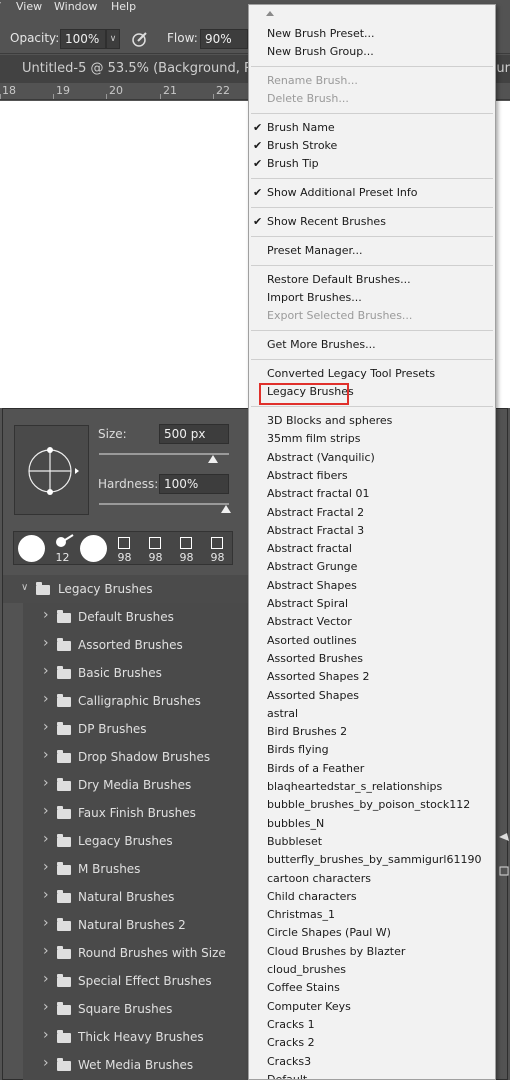 The height and width of the screenshot is (1080, 510). I want to click on tree-item-basic-brushes: › Basic Brushes, so click(126, 673).